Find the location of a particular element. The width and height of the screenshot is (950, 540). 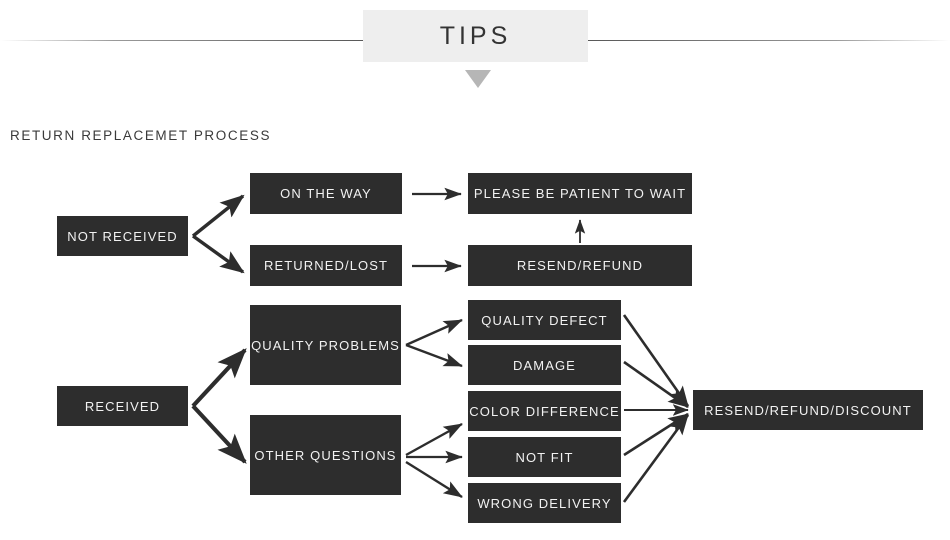

flow-node-color-difference: COLOR DIFFERENCE is located at coordinates (544, 411).